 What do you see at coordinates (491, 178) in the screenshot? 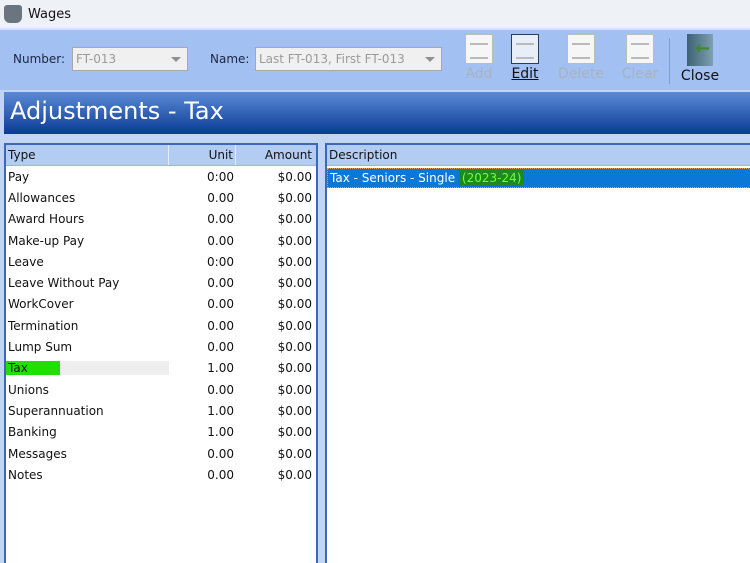
I see `description-year: (2023-24)` at bounding box center [491, 178].